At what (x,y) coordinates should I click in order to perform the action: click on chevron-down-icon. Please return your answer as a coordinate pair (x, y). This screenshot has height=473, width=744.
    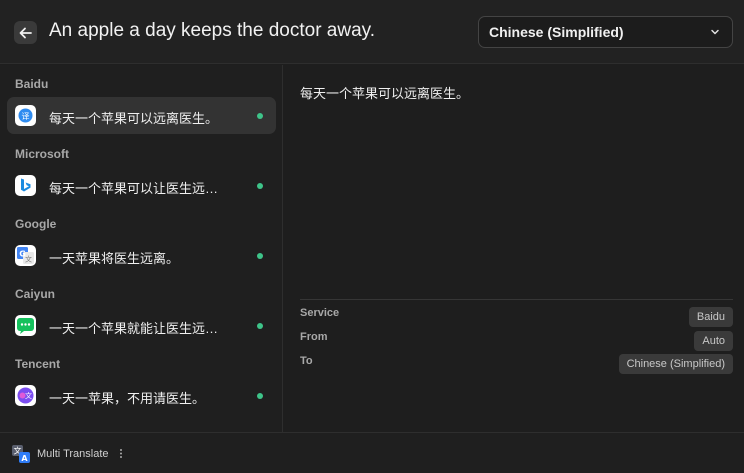
    Looking at the image, I should click on (715, 32).